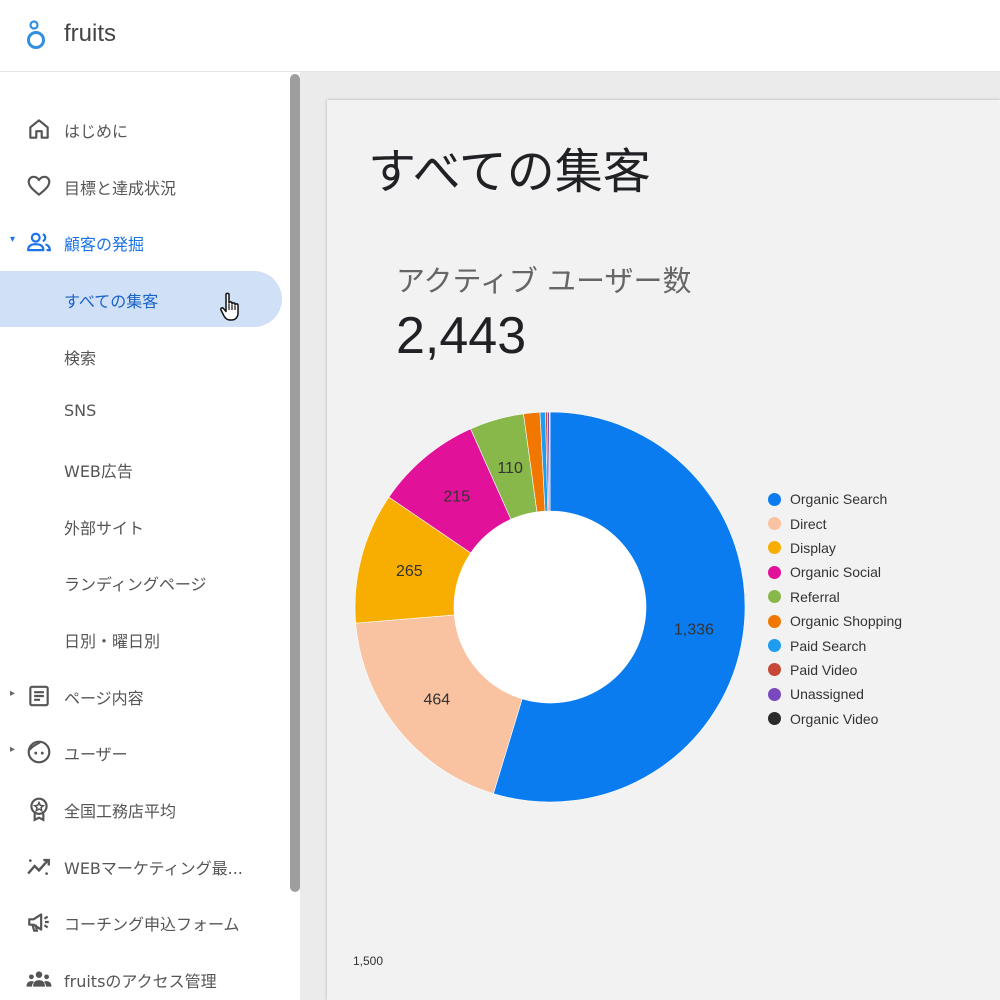 The height and width of the screenshot is (1000, 1000). I want to click on sidebar-item-label: 全国工務店平均, so click(120, 811).